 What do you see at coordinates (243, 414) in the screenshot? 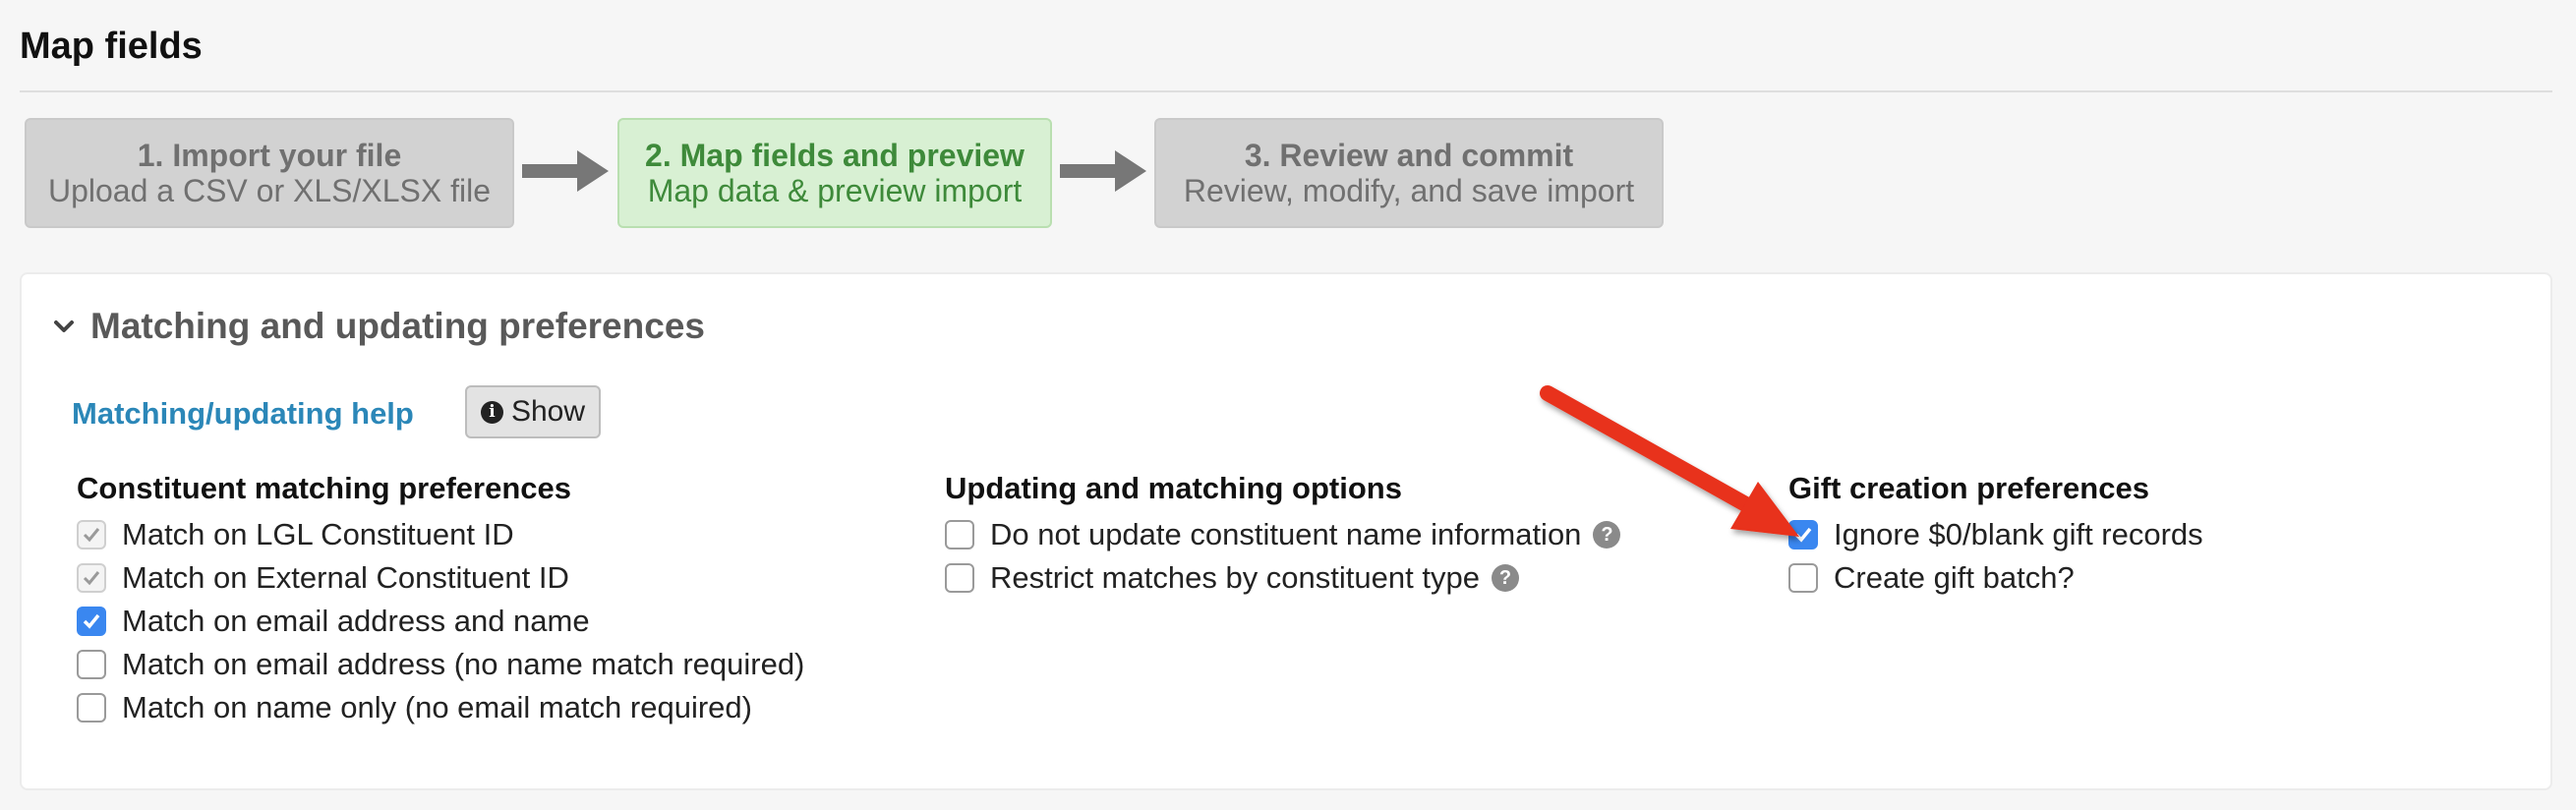
I see `matching-help-link: Matching/updating help` at bounding box center [243, 414].